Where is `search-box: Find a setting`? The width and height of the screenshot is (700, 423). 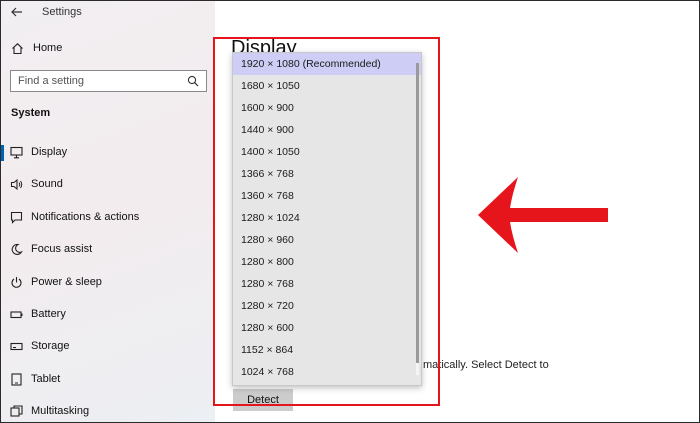
search-box: Find a setting is located at coordinates (108, 81).